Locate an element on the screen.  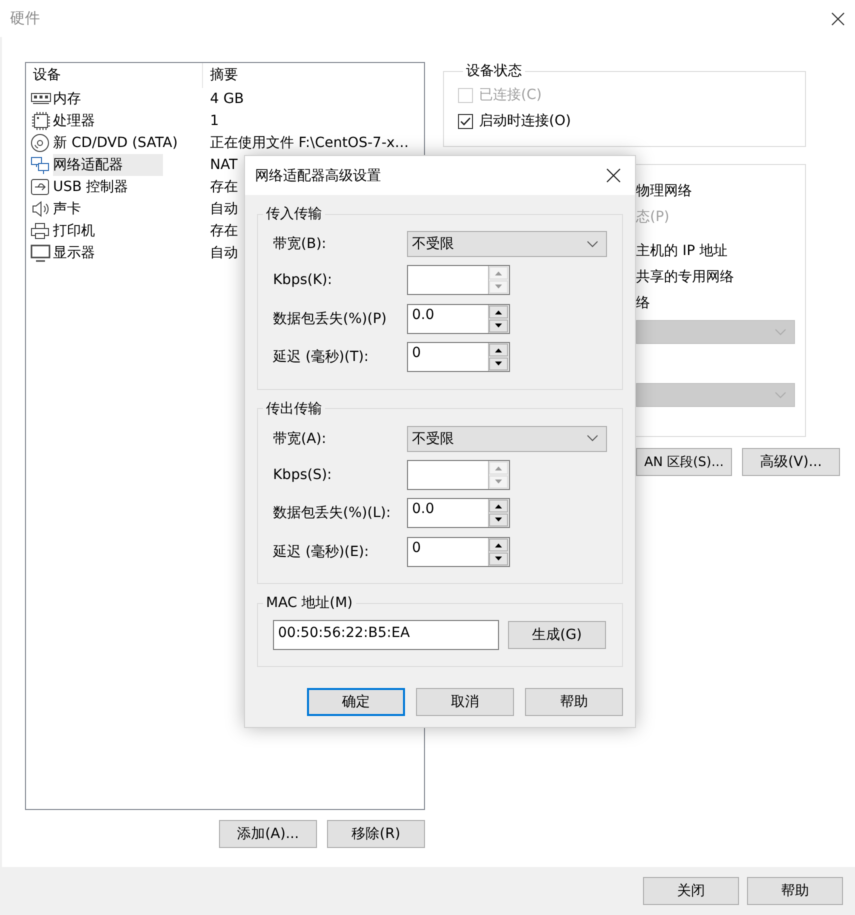
field-label: Kbps(K): is located at coordinates (303, 280).